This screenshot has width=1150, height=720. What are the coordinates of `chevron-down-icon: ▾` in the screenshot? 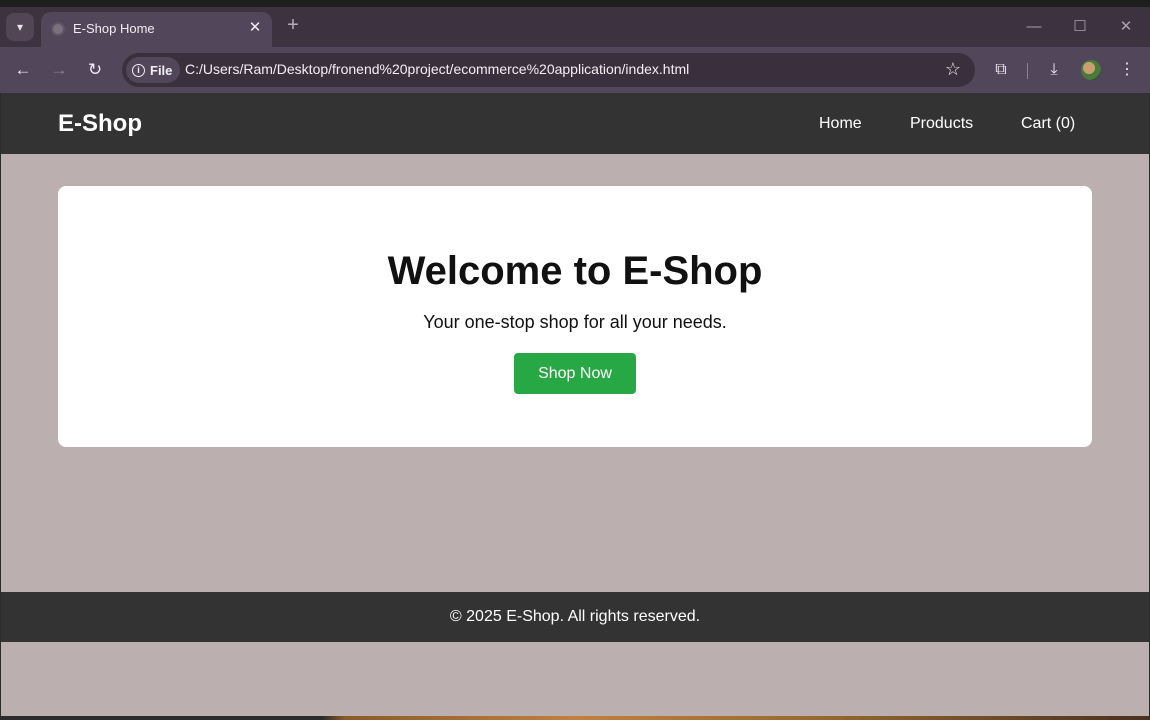 It's located at (20, 27).